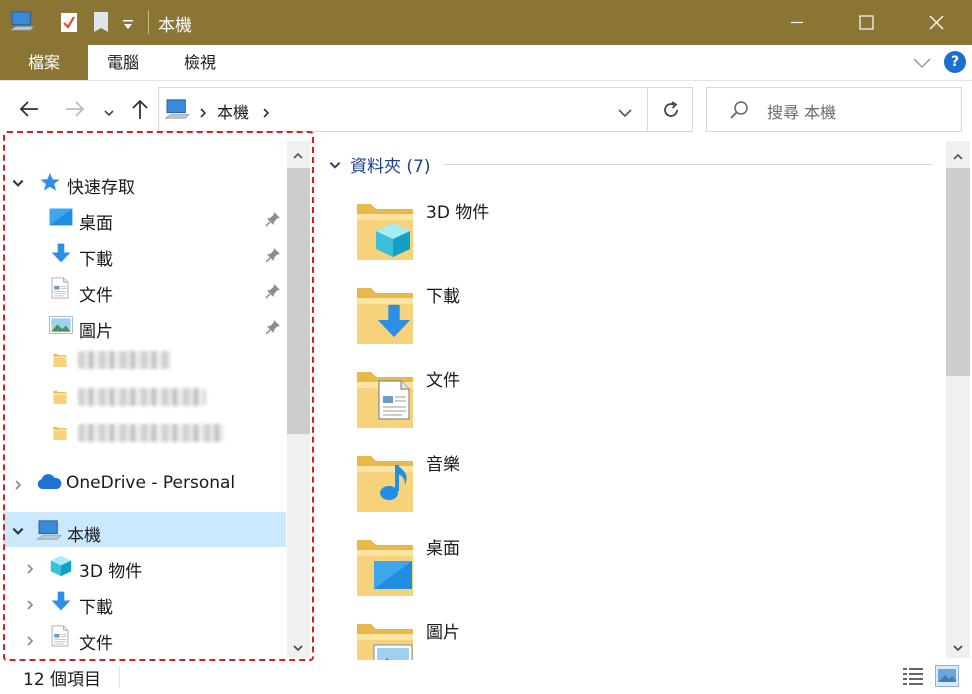  What do you see at coordinates (385, 484) in the screenshot?
I see `music-folder-icon` at bounding box center [385, 484].